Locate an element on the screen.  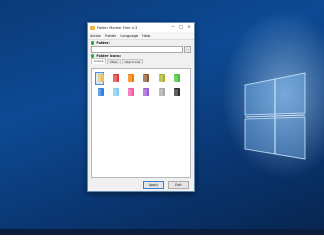
folder-olive-icon is located at coordinates (160, 78).